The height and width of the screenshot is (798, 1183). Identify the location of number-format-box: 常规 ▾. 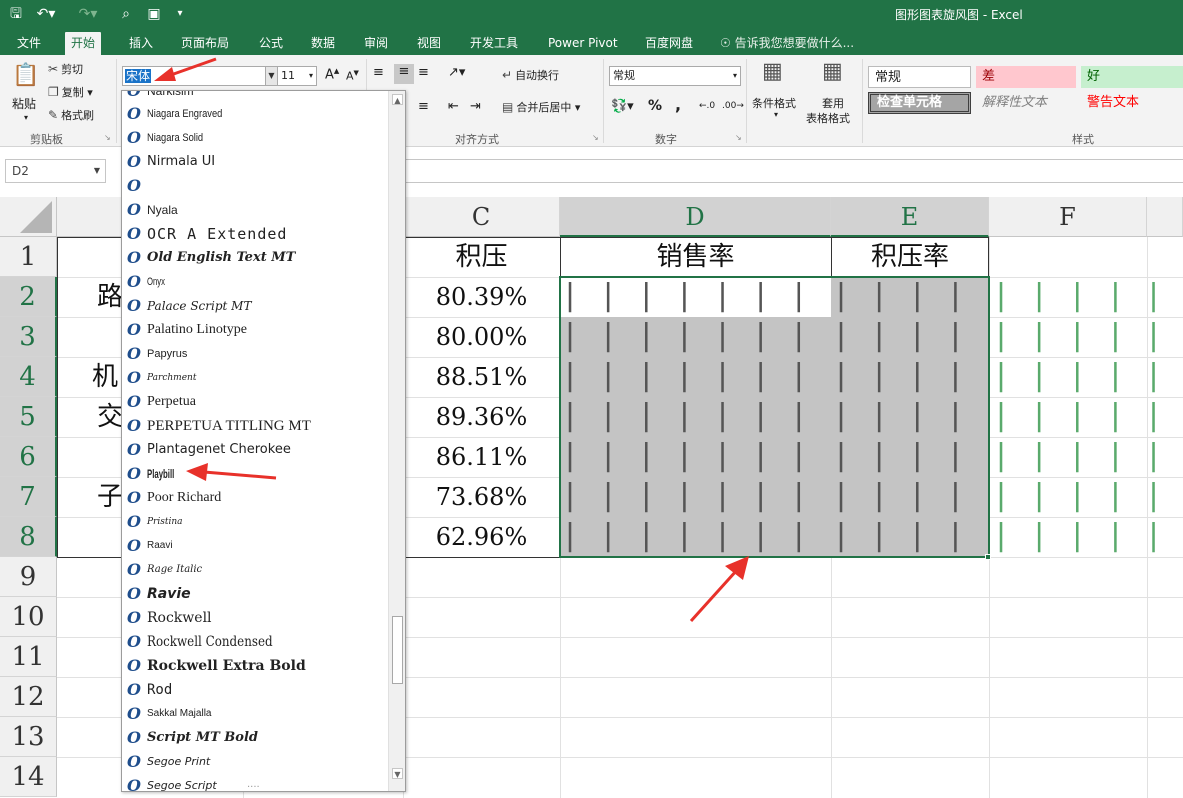
(675, 76).